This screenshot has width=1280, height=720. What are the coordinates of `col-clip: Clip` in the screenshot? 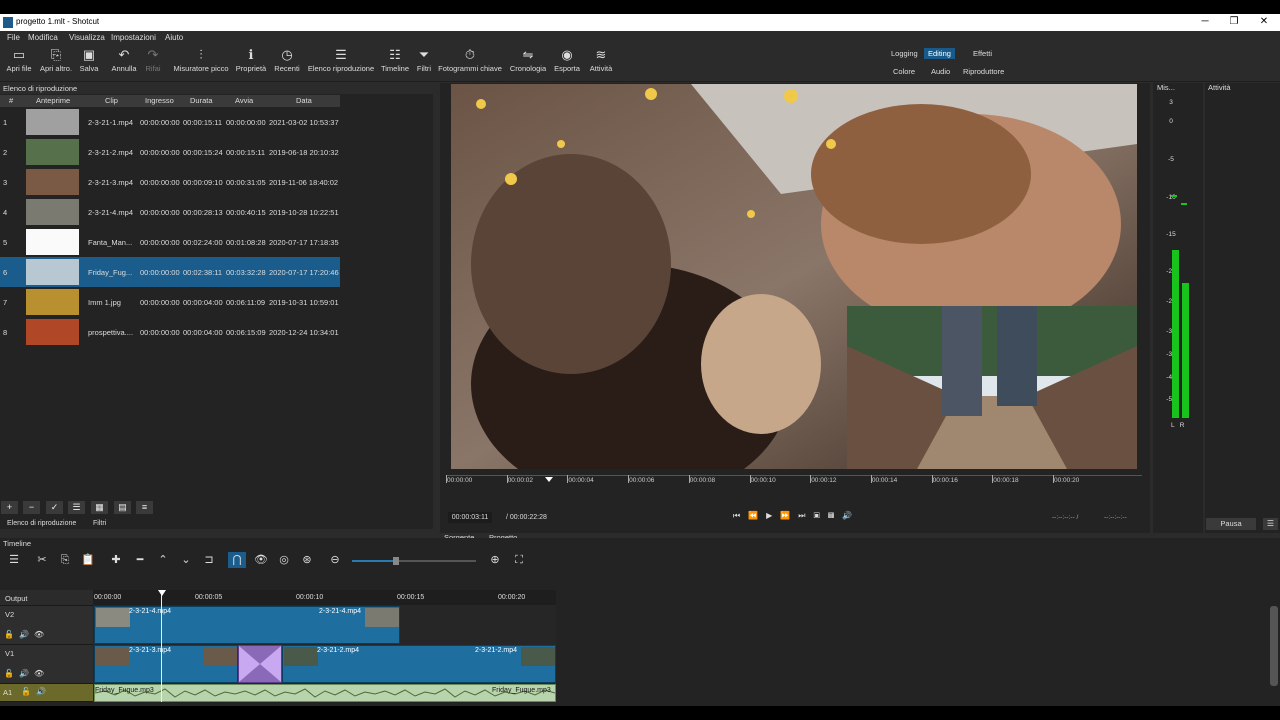 It's located at (111, 100).